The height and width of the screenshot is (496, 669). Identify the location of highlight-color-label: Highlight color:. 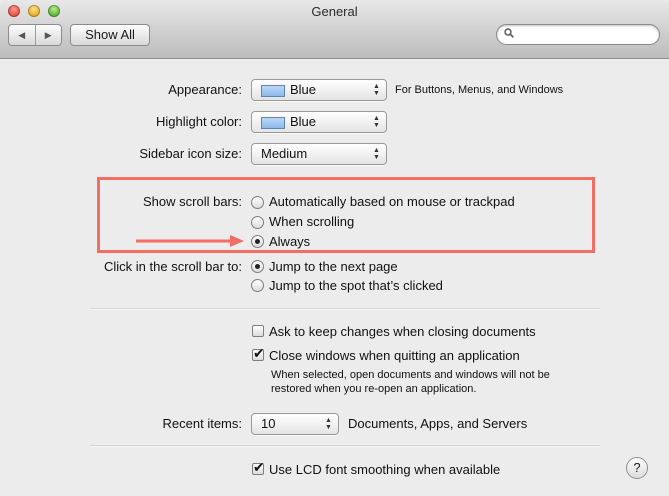
(199, 121).